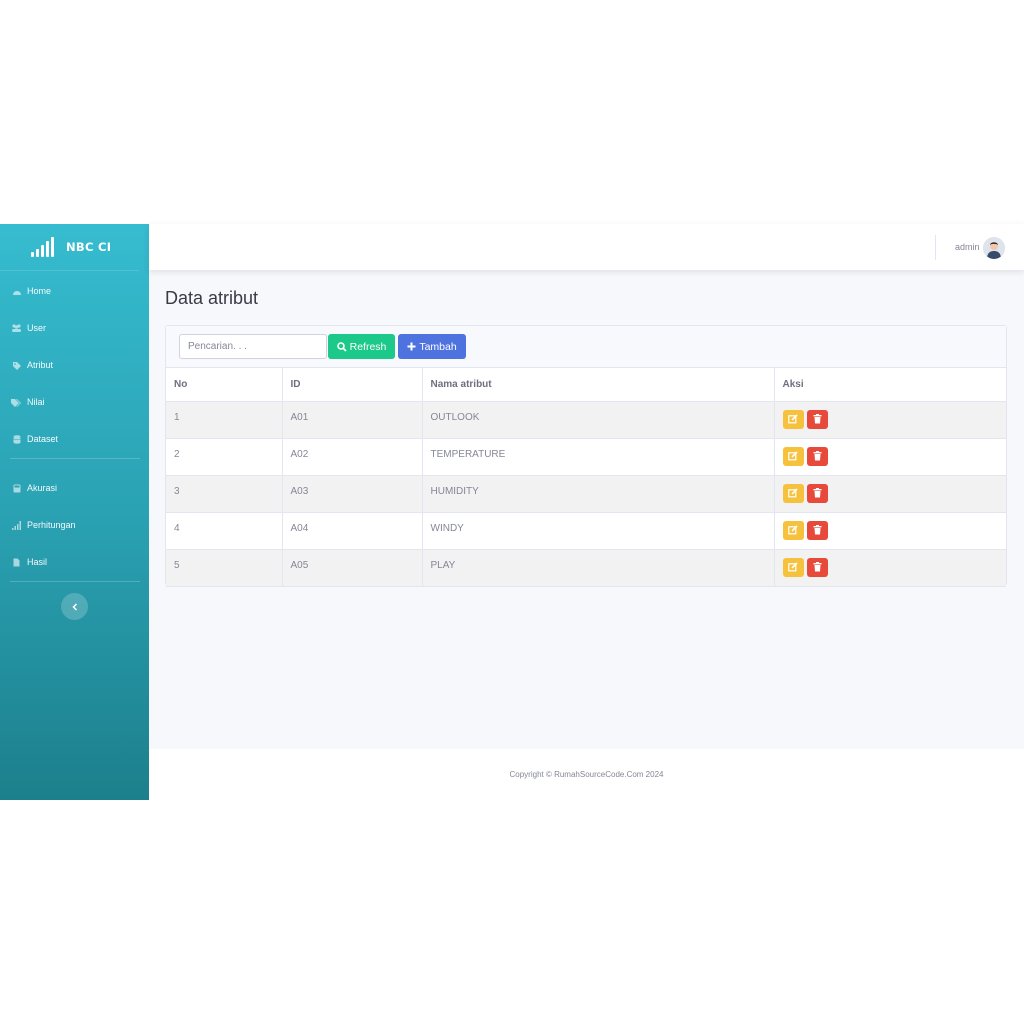  What do you see at coordinates (253, 346) in the screenshot?
I see `search-input` at bounding box center [253, 346].